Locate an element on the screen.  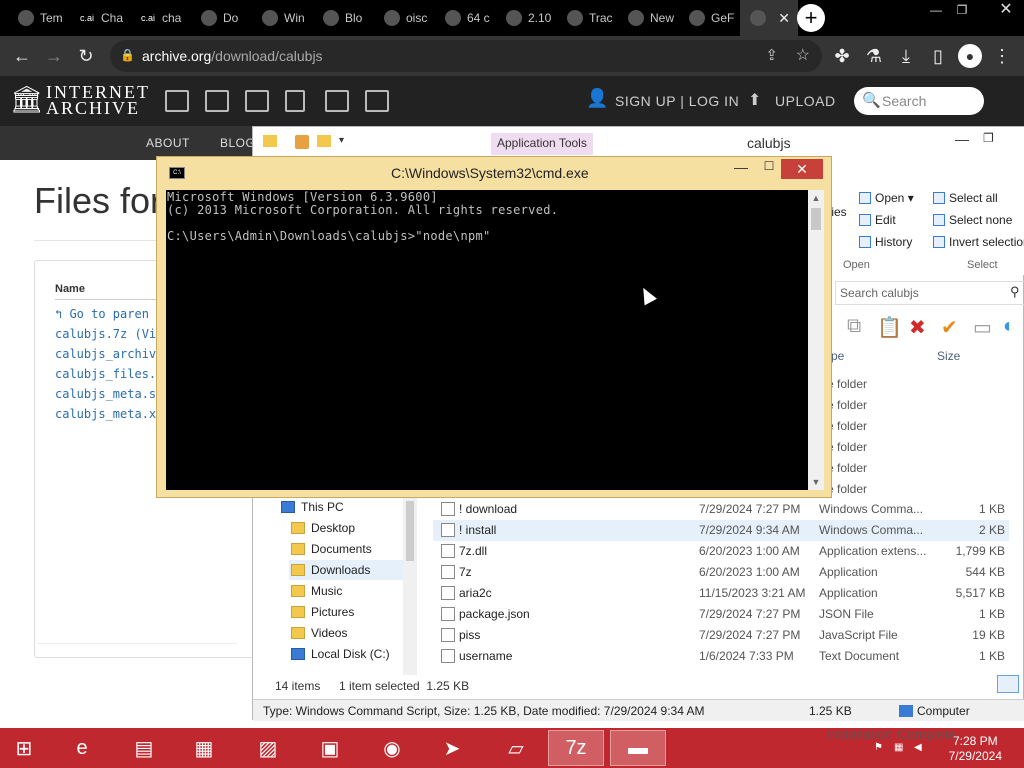
nav-item-videos: Videos is located at coordinates (346, 633).